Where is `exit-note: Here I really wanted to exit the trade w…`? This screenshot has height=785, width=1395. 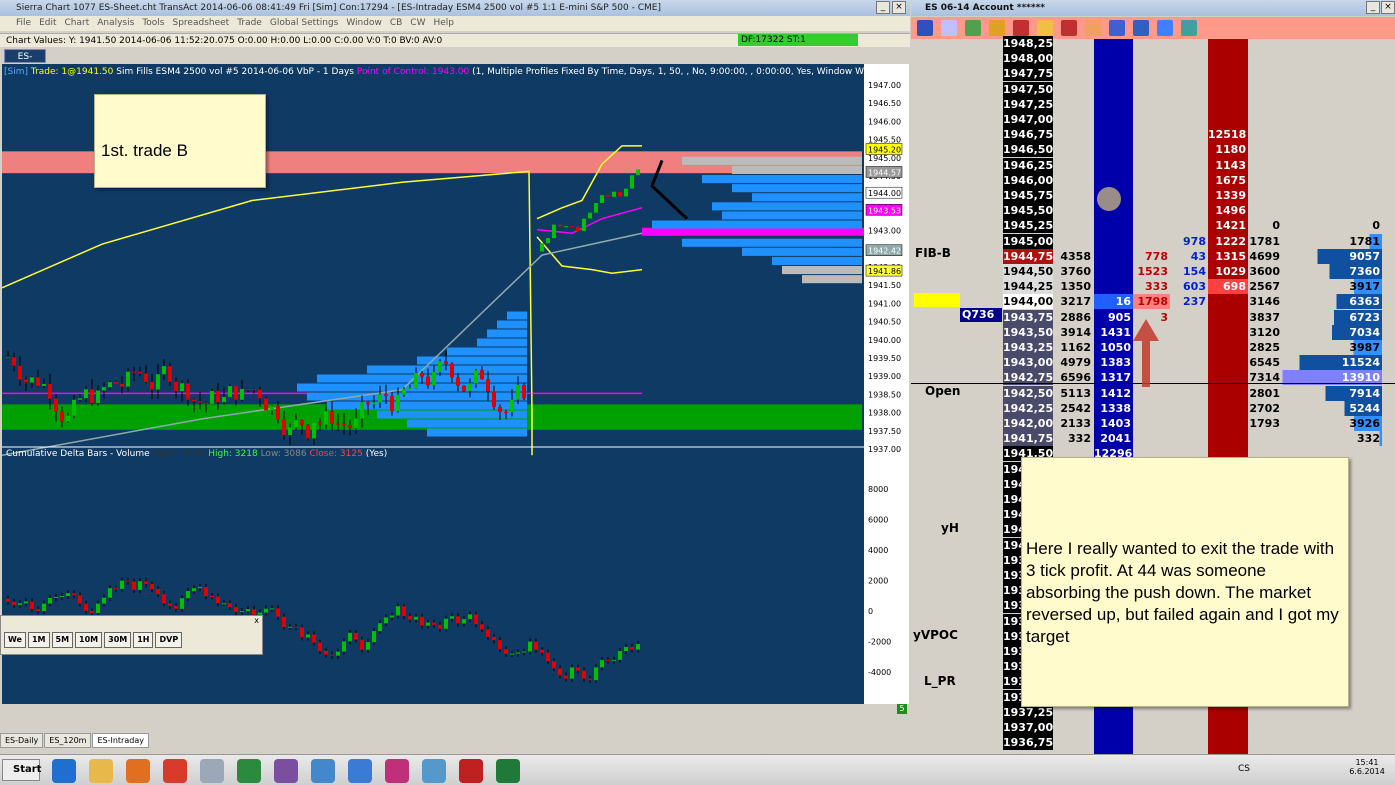
exit-note: Here I really wanted to exit the trade w… is located at coordinates (1185, 582).